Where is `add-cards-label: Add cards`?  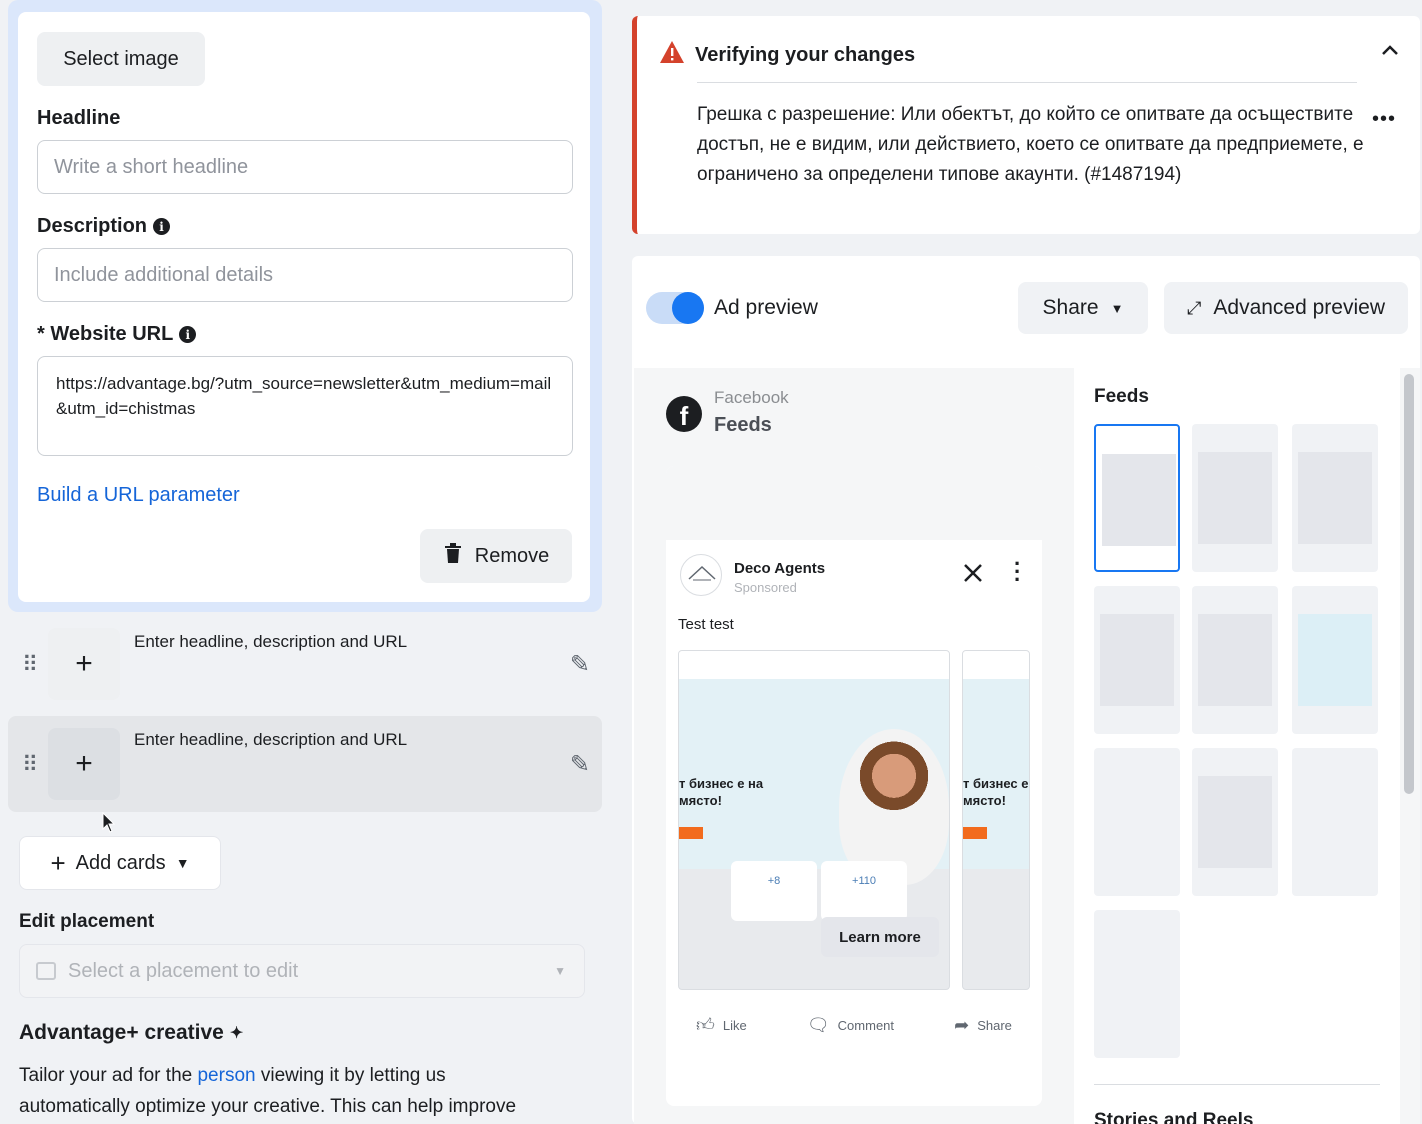
add-cards-label: Add cards is located at coordinates (120, 862).